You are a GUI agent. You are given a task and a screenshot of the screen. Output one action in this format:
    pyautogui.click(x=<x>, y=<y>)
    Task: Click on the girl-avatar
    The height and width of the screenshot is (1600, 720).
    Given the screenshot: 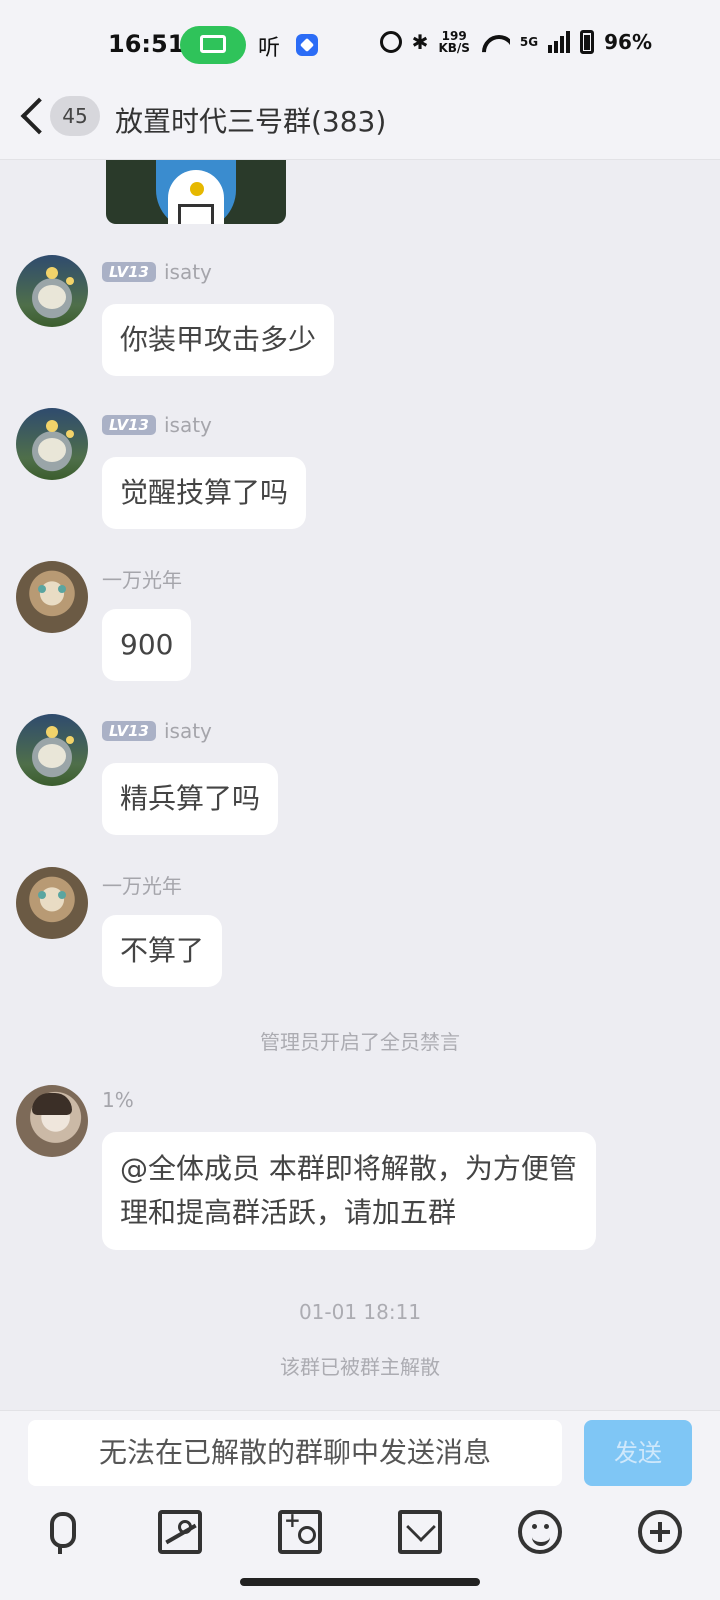 What is the action you would take?
    pyautogui.click(x=52, y=1121)
    